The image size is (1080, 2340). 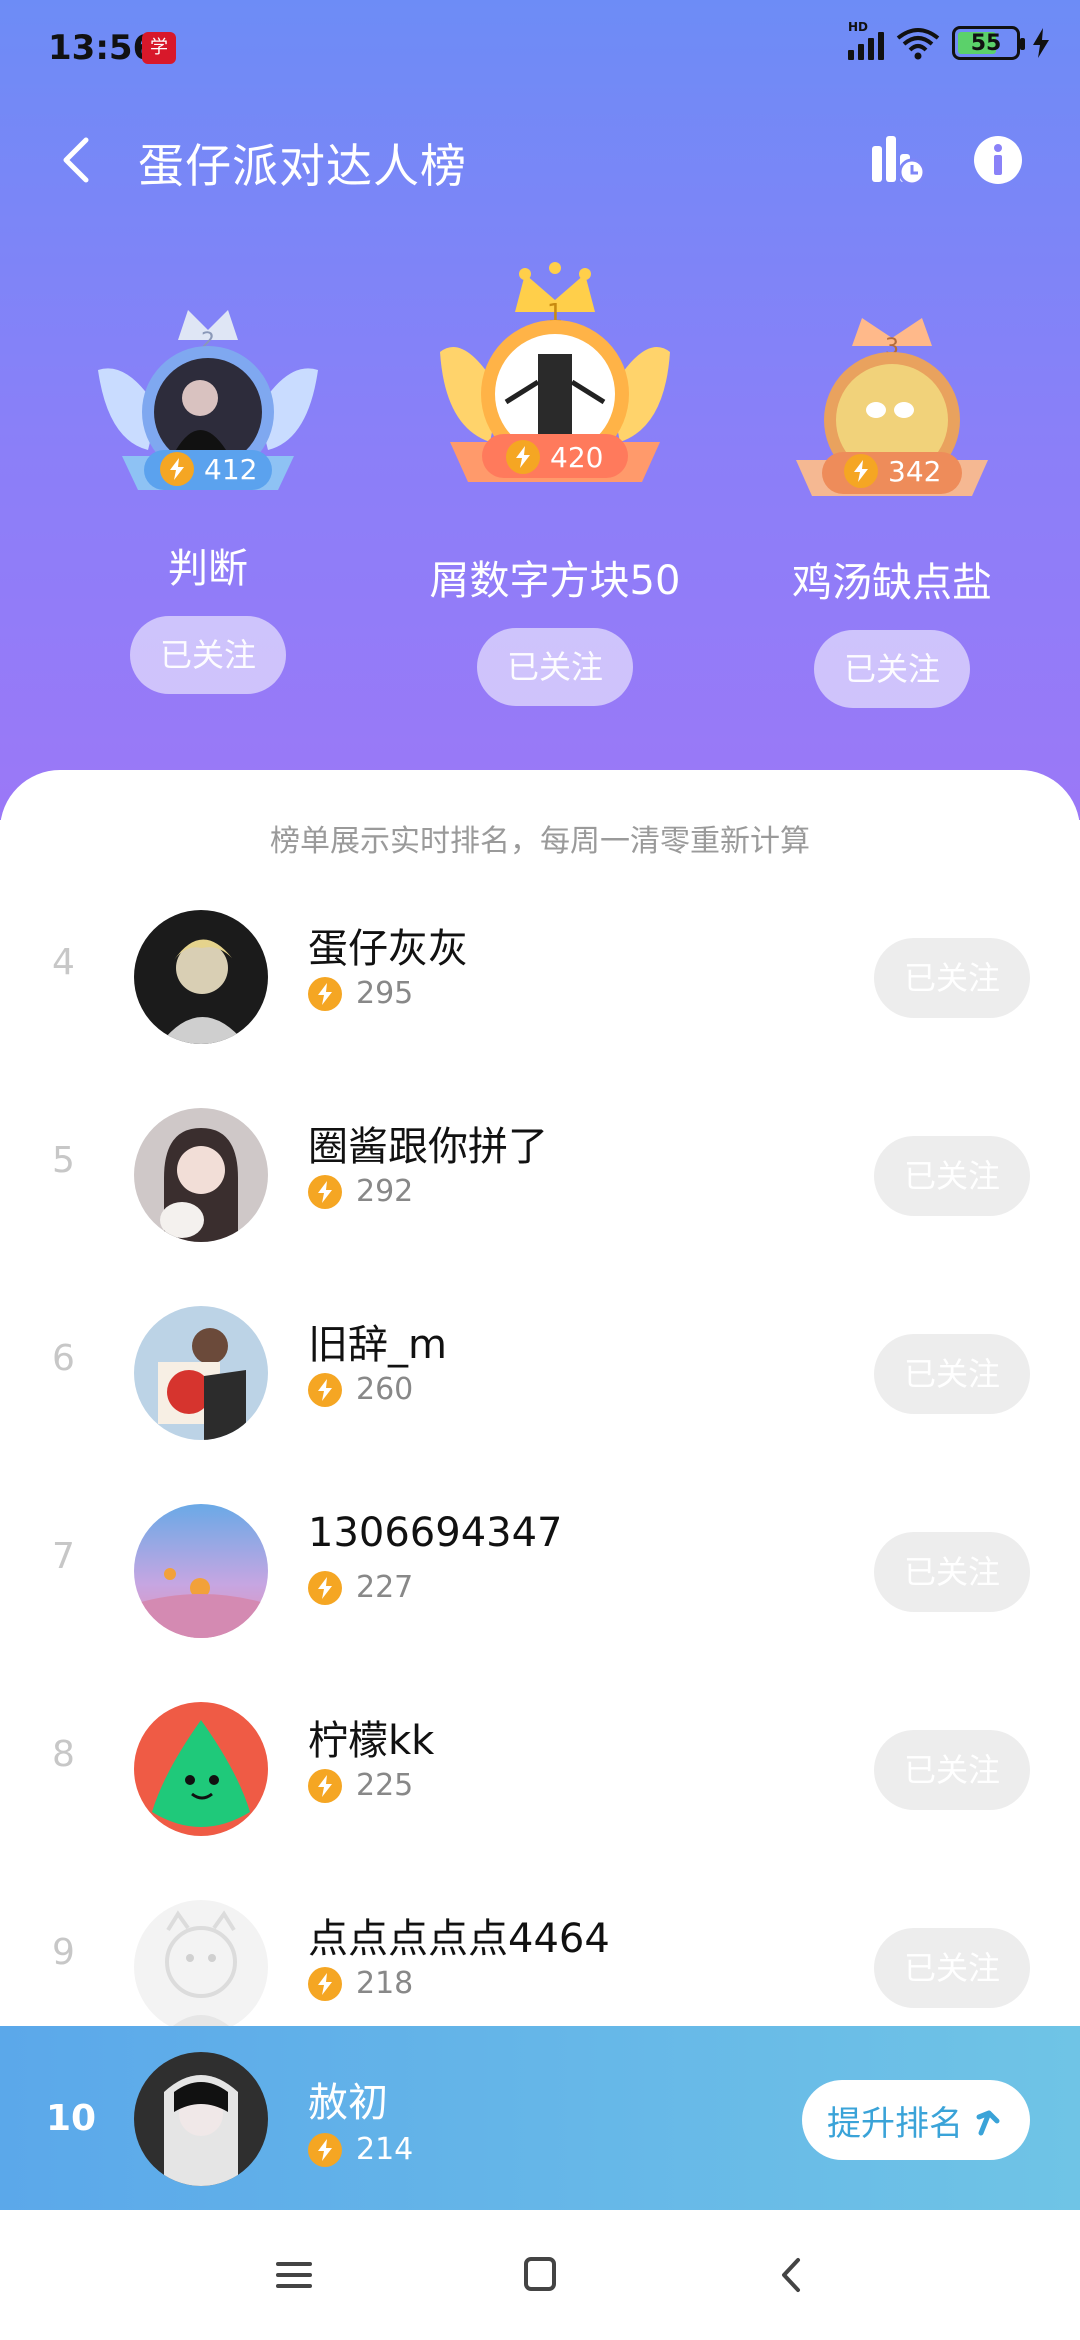 I want to click on user-name: 蛋仔灰灰, so click(x=388, y=949).